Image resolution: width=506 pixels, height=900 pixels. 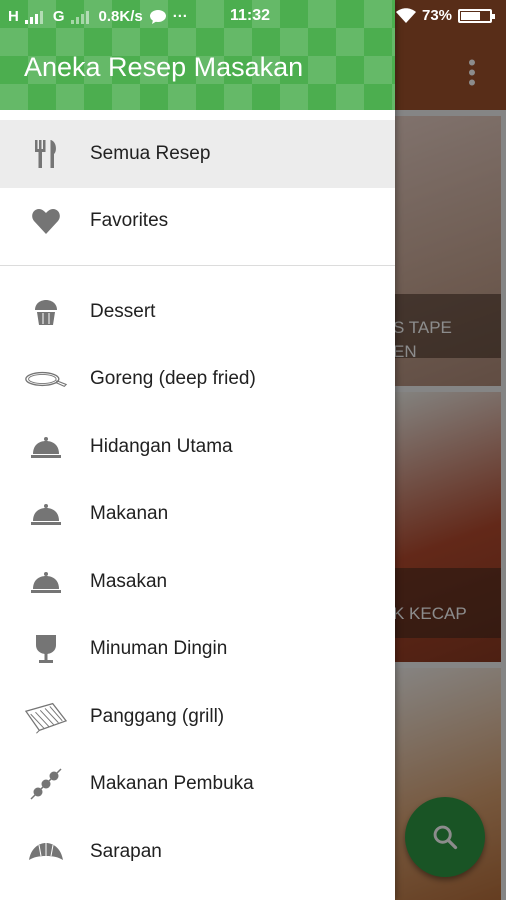 What do you see at coordinates (173, 379) in the screenshot?
I see `menu-item-label: Goreng (deep fried)` at bounding box center [173, 379].